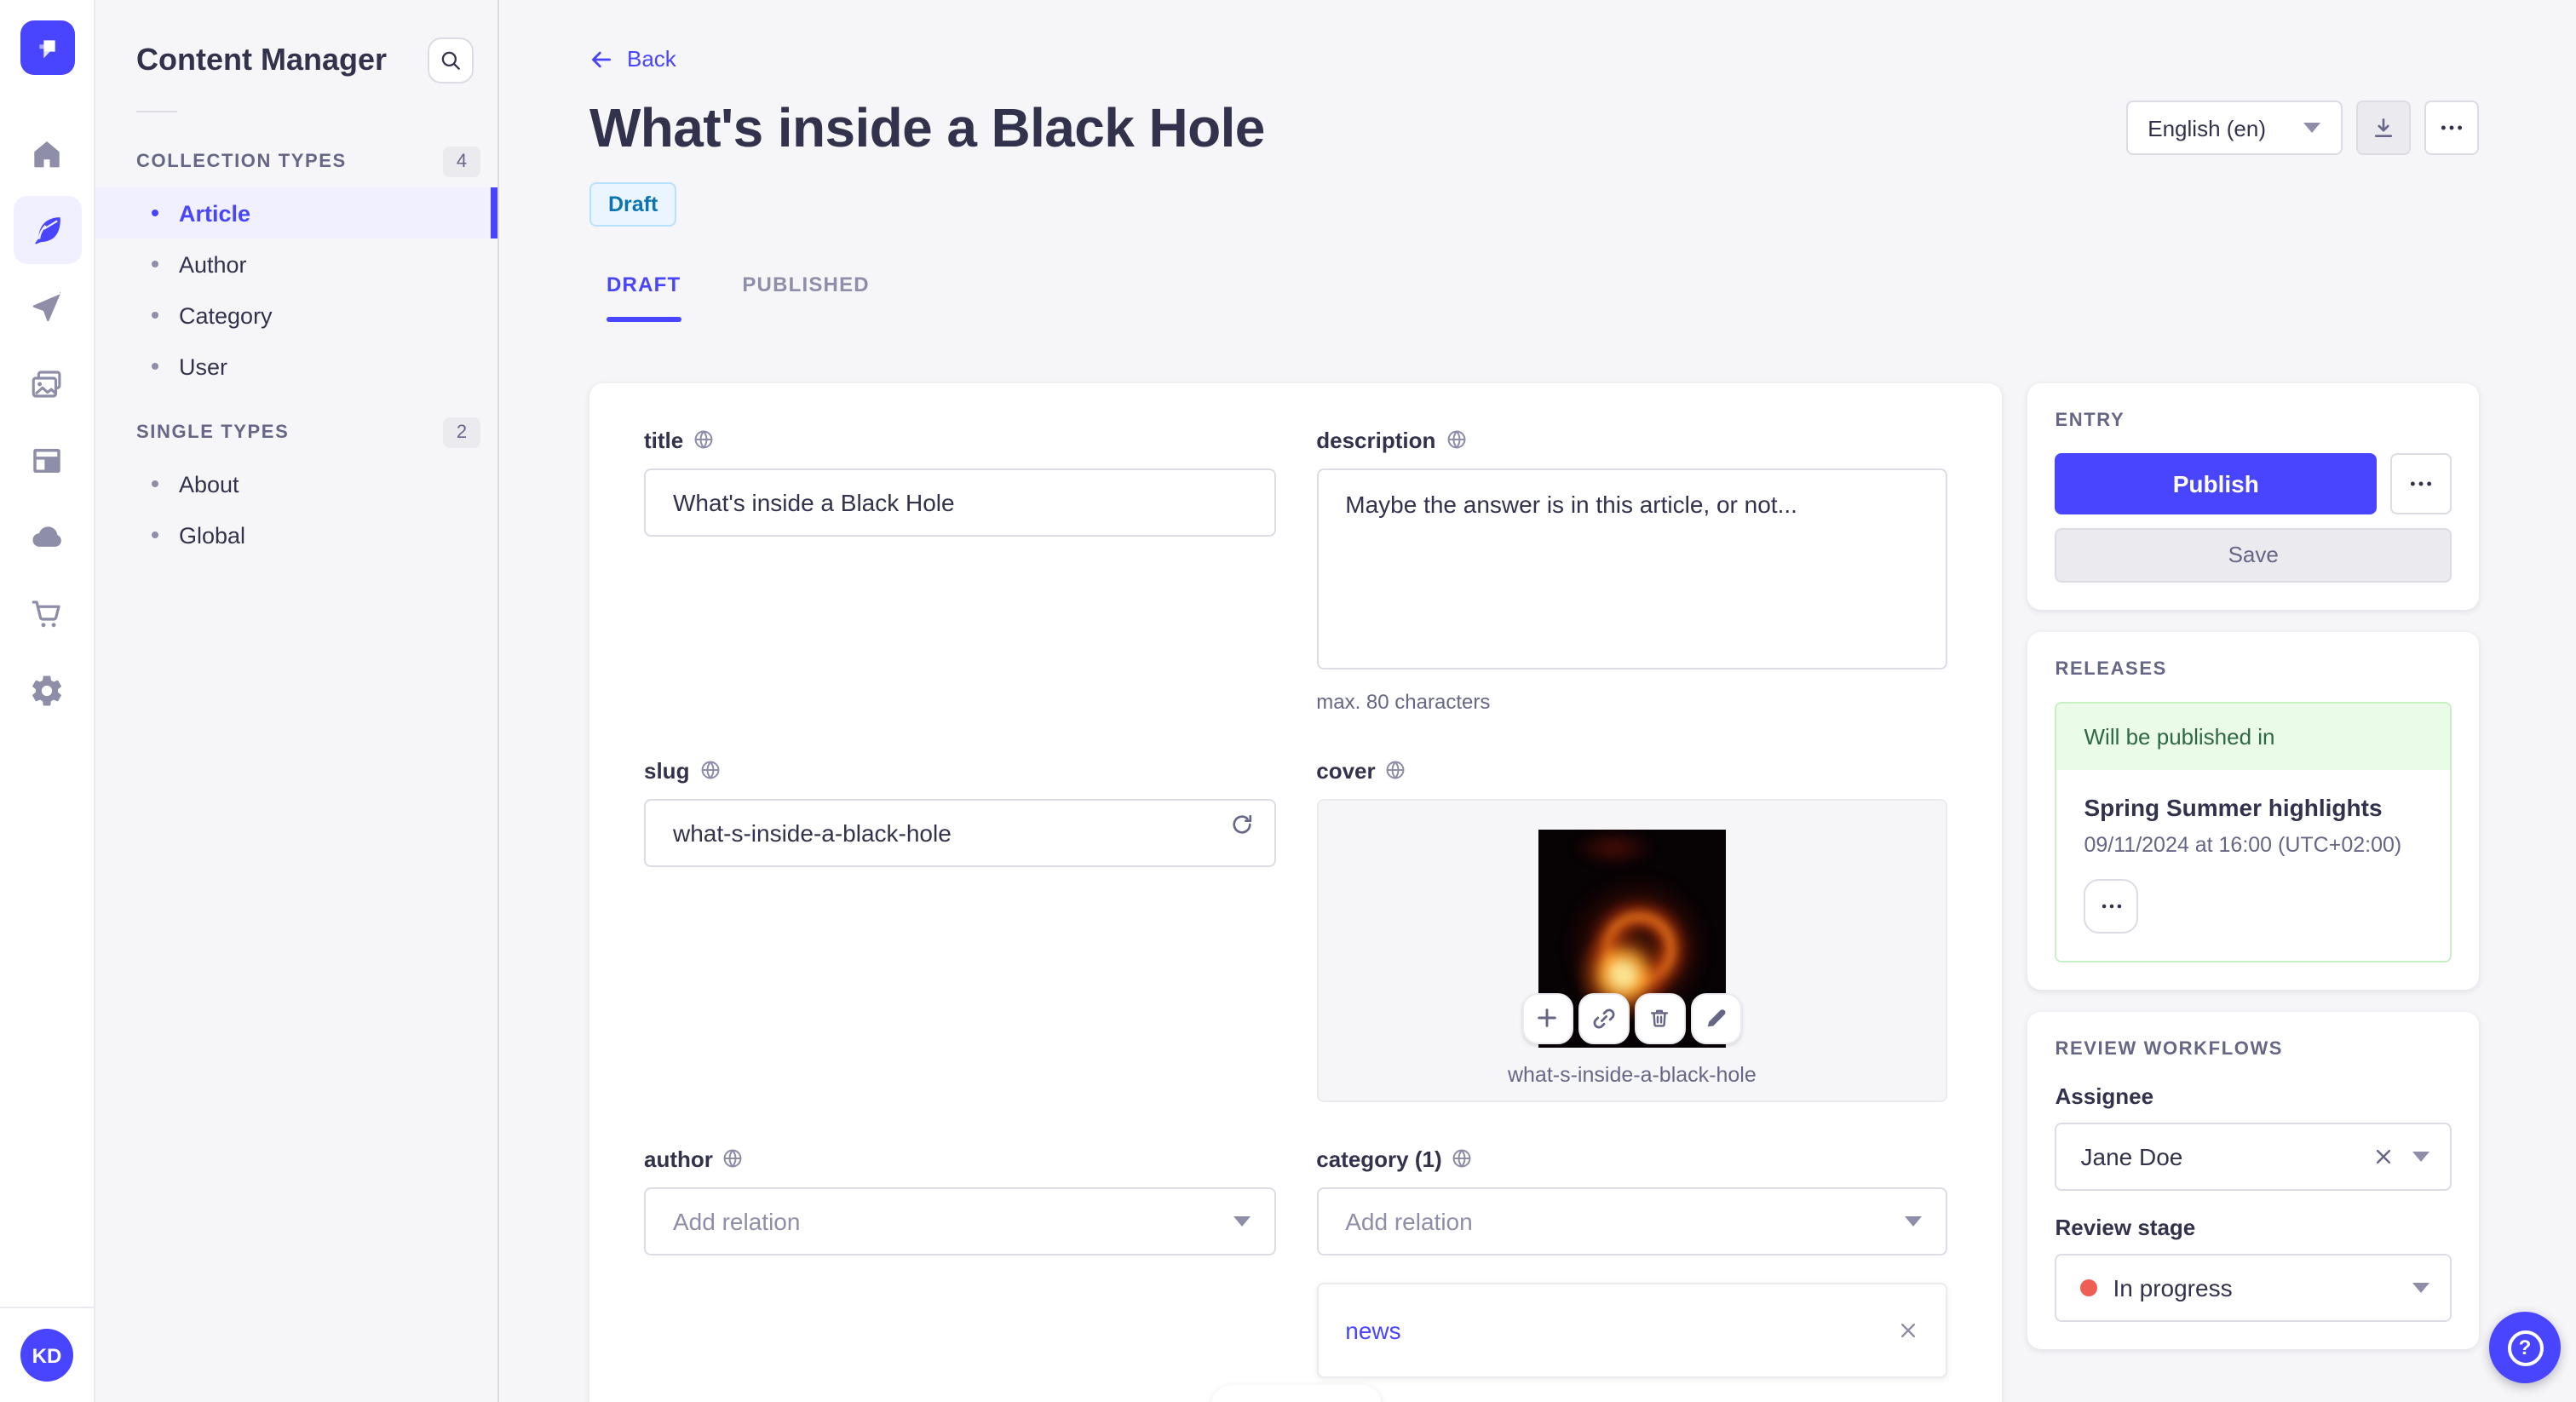  I want to click on category-placeholder: Add relation, so click(1409, 1220).